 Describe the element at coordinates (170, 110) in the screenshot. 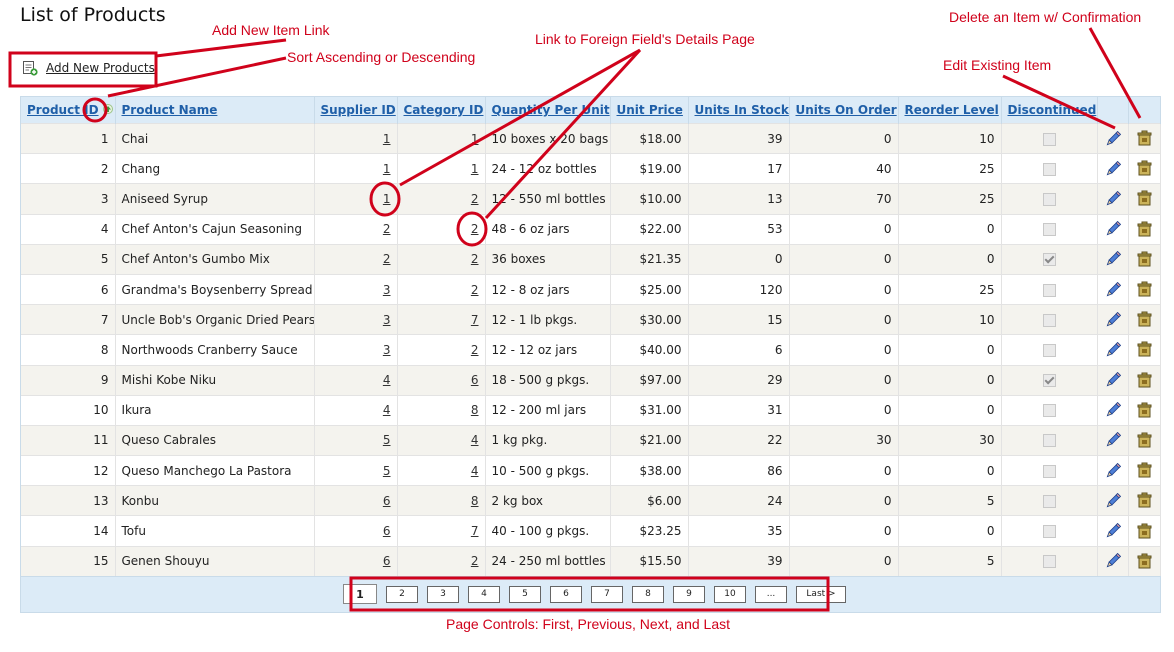

I see `sort-link-product-name: Product Name` at that location.